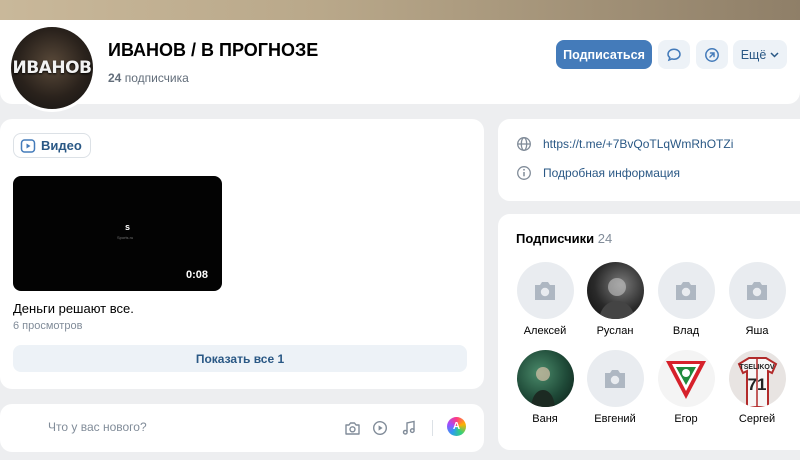  I want to click on post-composer: Что у вас нового?, so click(242, 428).